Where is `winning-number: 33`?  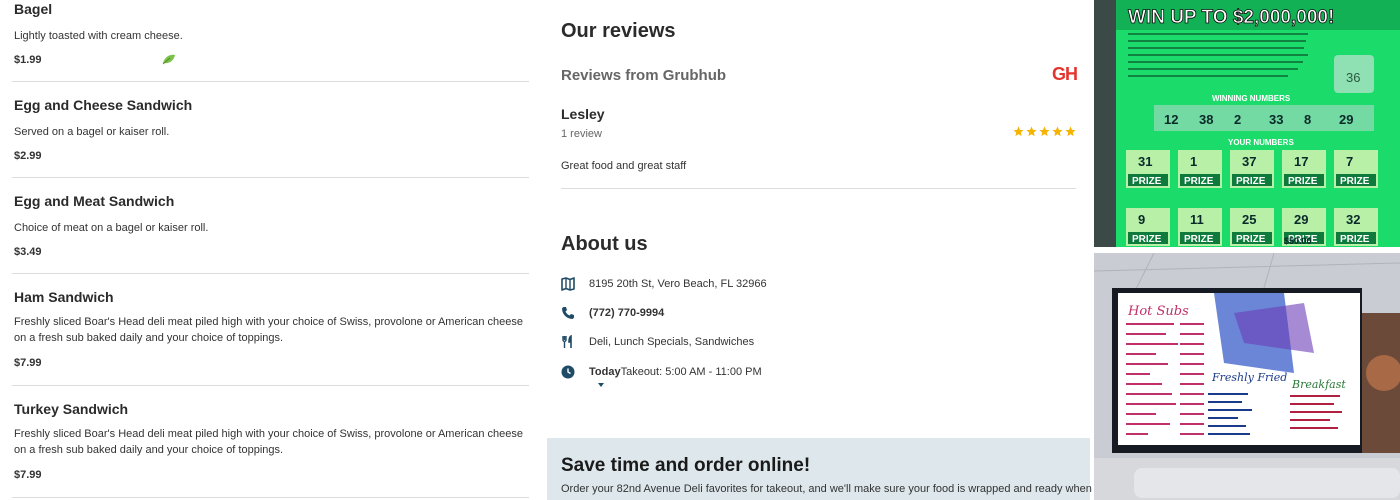
winning-number: 33 is located at coordinates (1276, 119).